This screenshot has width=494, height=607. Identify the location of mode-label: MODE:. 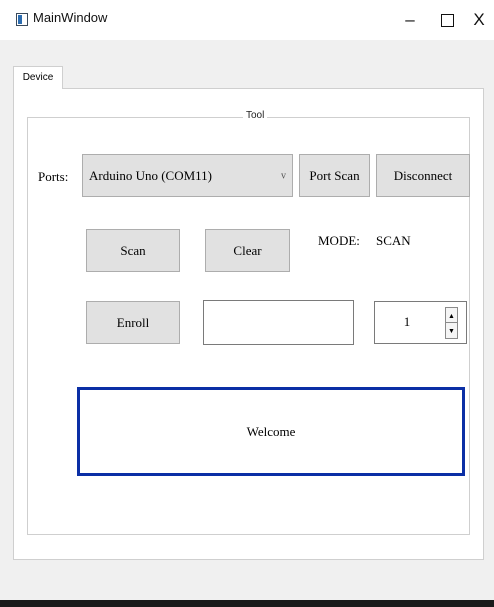
(339, 240).